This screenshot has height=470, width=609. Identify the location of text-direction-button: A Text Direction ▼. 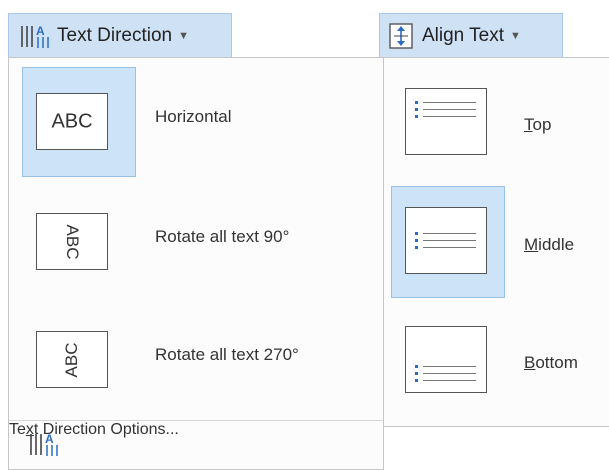
(120, 35).